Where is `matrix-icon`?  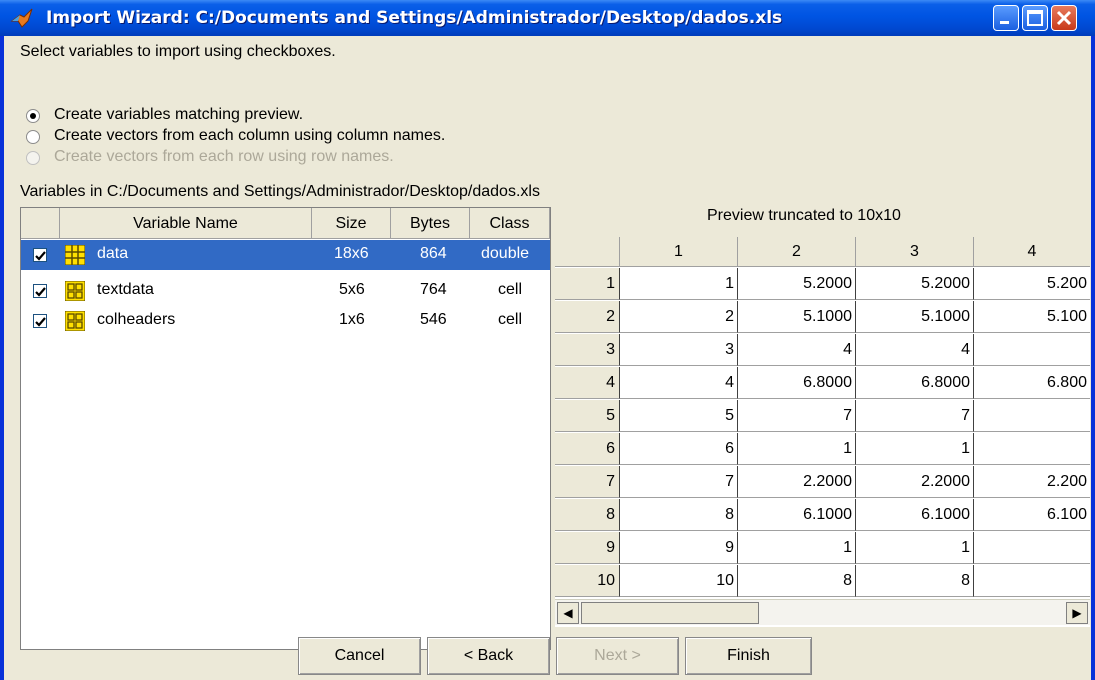
matrix-icon is located at coordinates (75, 255).